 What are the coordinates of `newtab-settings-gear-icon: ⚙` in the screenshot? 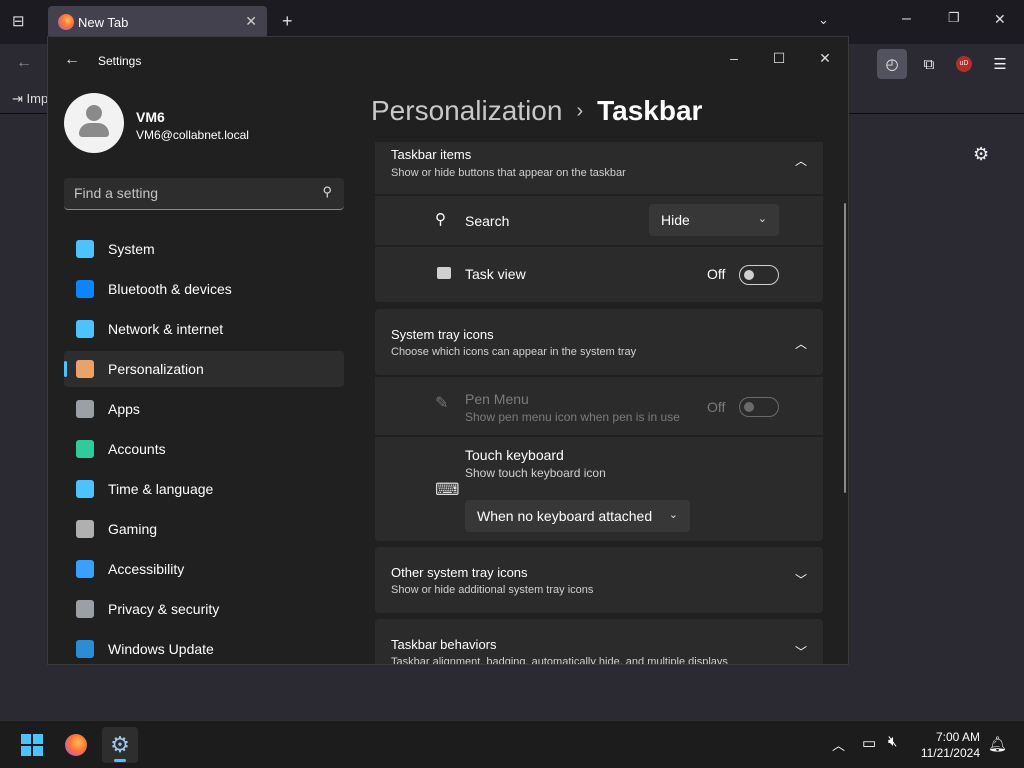 It's located at (981, 154).